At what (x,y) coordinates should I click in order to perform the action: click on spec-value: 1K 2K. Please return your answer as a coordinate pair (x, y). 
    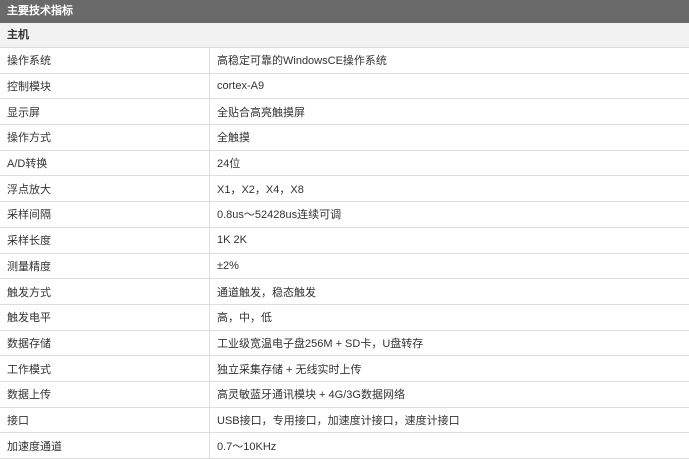
    Looking at the image, I should click on (449, 240).